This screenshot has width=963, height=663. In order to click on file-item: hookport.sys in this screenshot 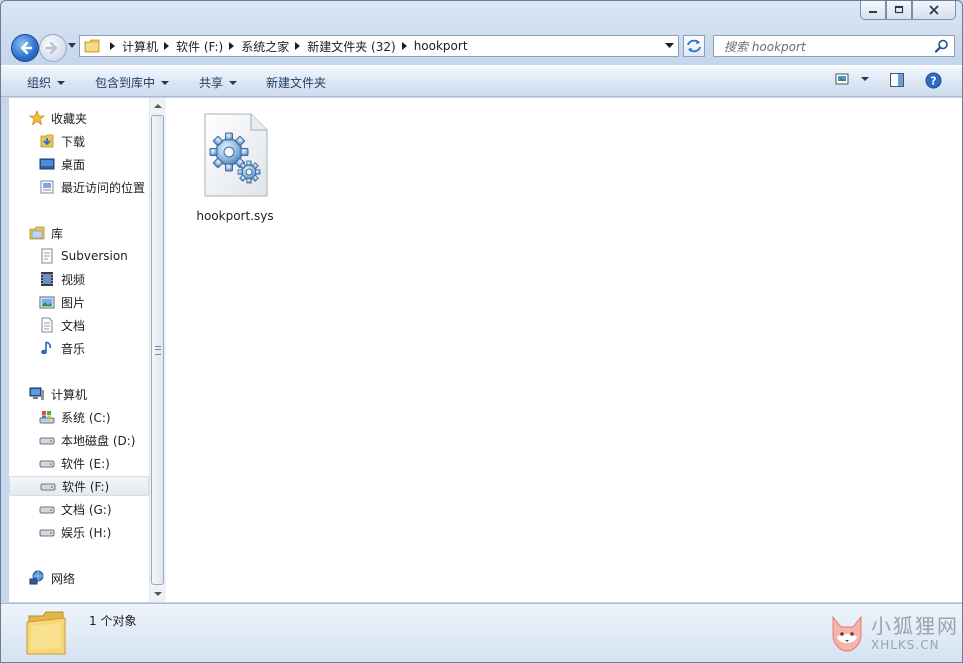, I will do `click(235, 166)`.